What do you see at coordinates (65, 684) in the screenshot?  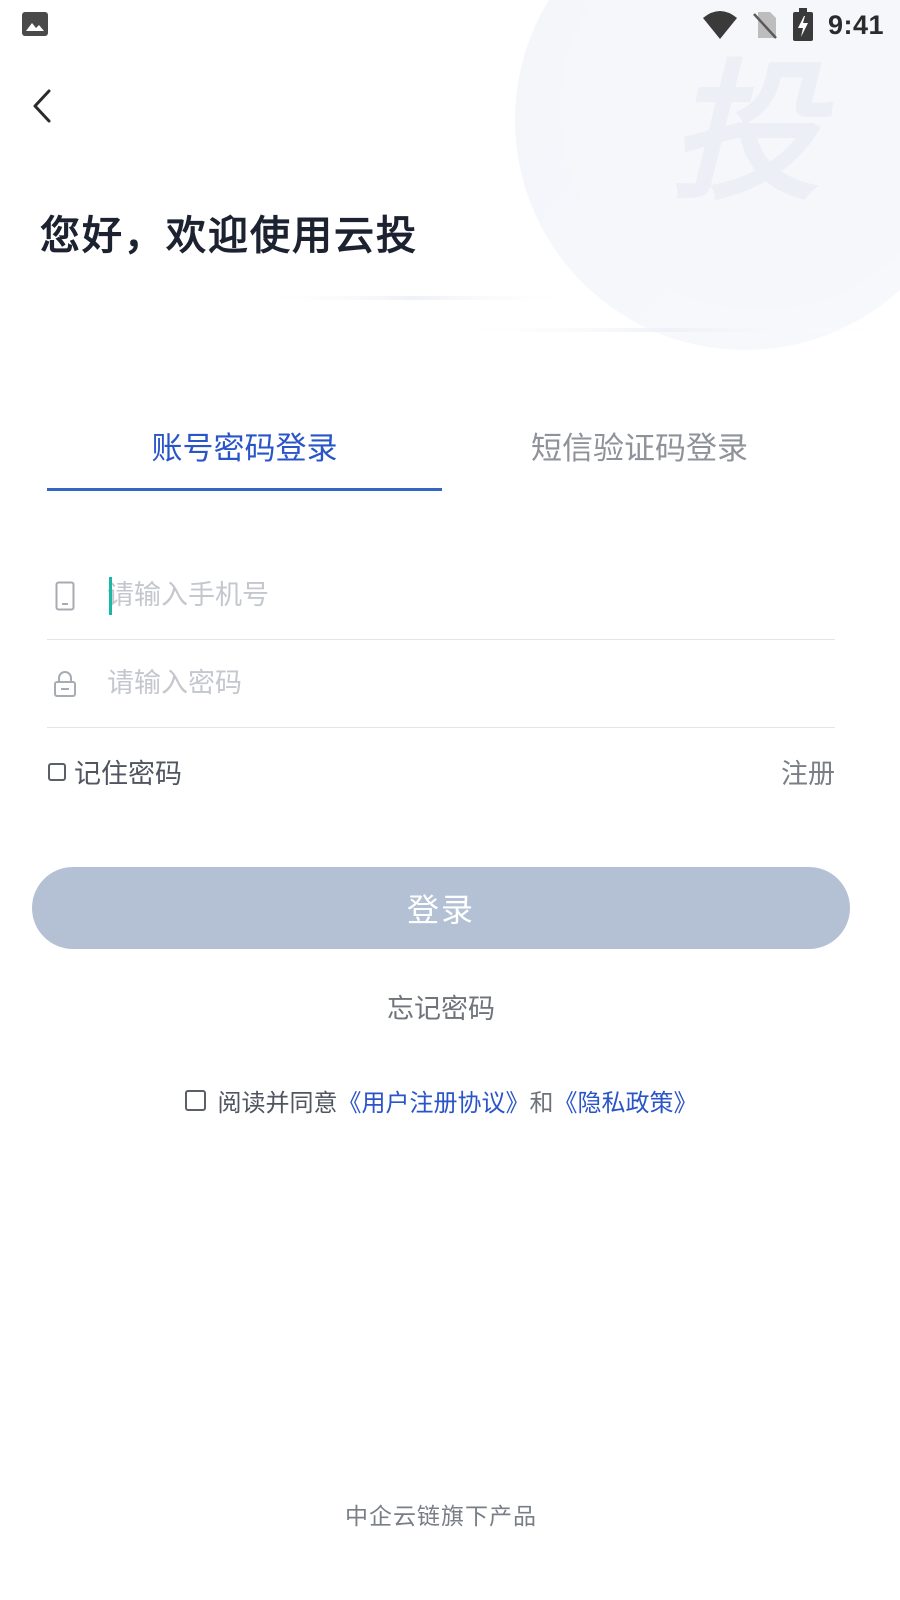 I see `lock-icon` at bounding box center [65, 684].